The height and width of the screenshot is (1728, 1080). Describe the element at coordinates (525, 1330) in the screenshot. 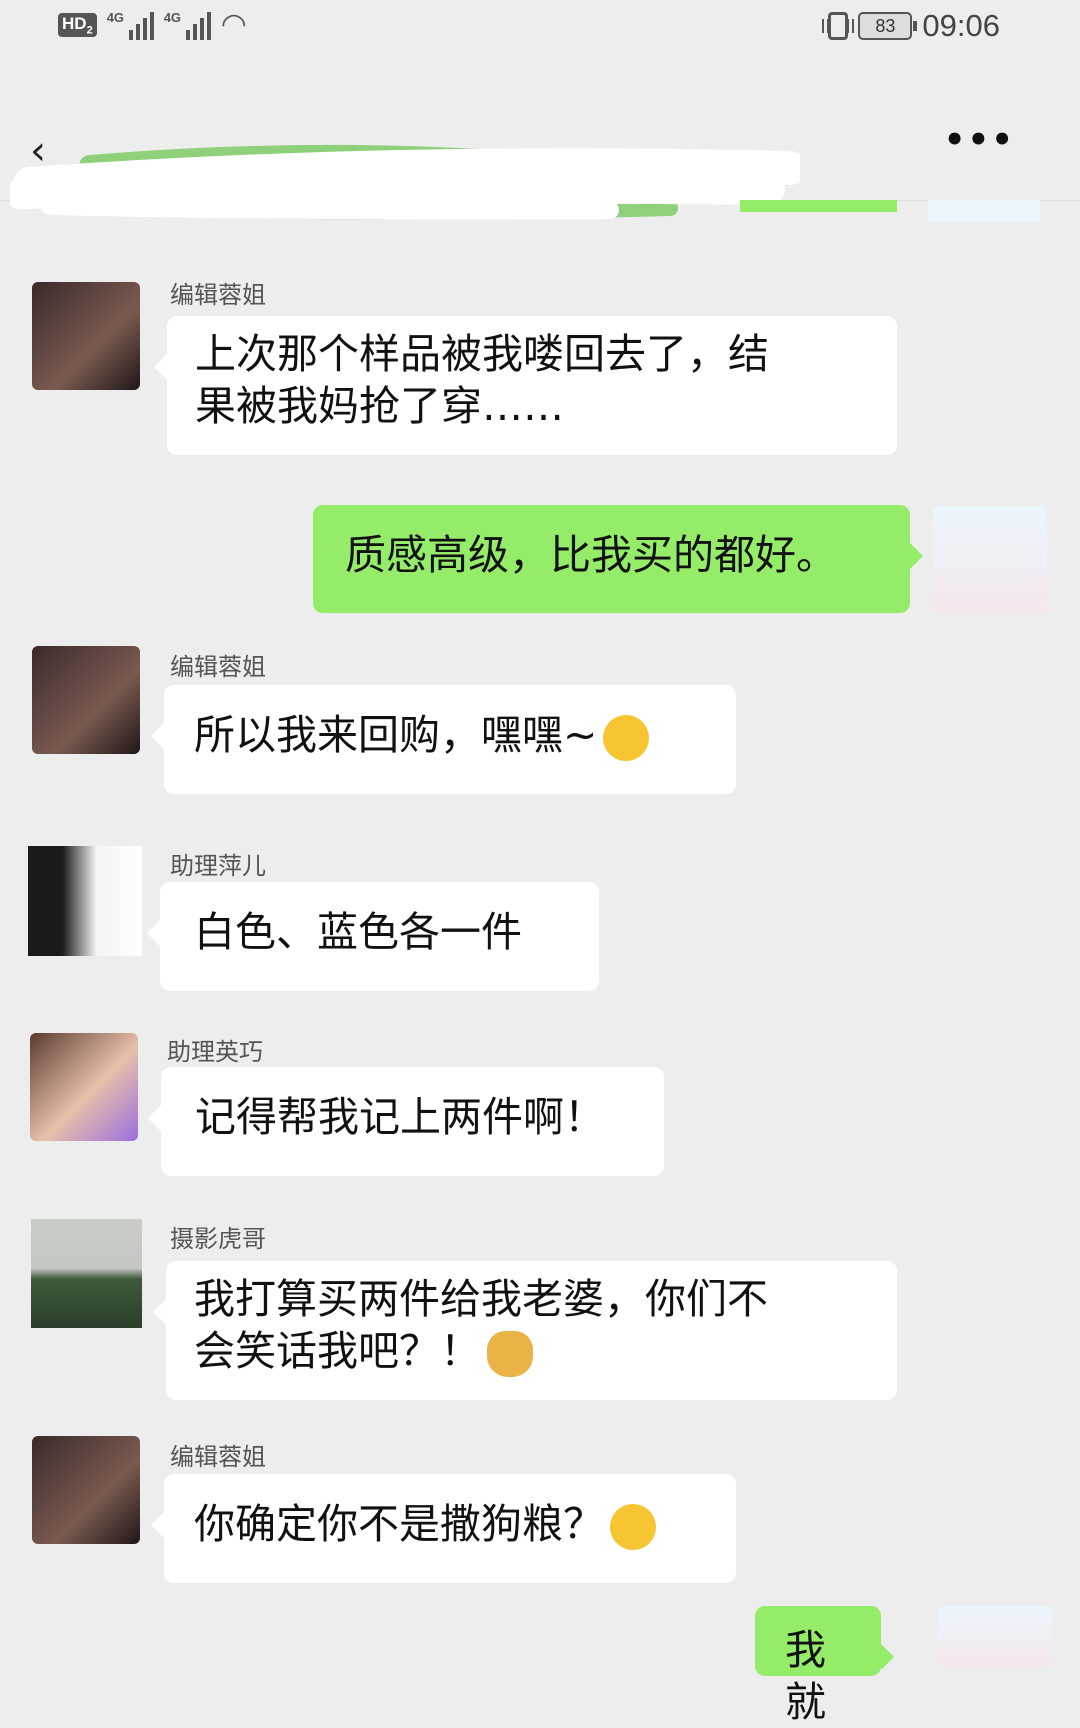

I see `message-bubble: 我打算买两件给我老婆，你们不 会笑话我吧？！` at that location.